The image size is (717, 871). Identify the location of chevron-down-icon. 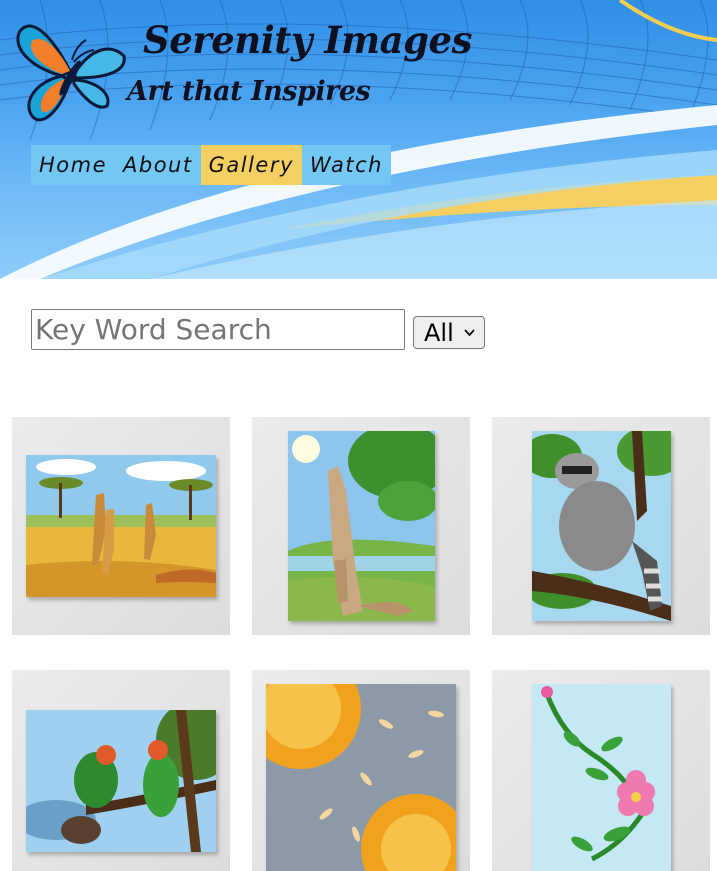
(469, 333).